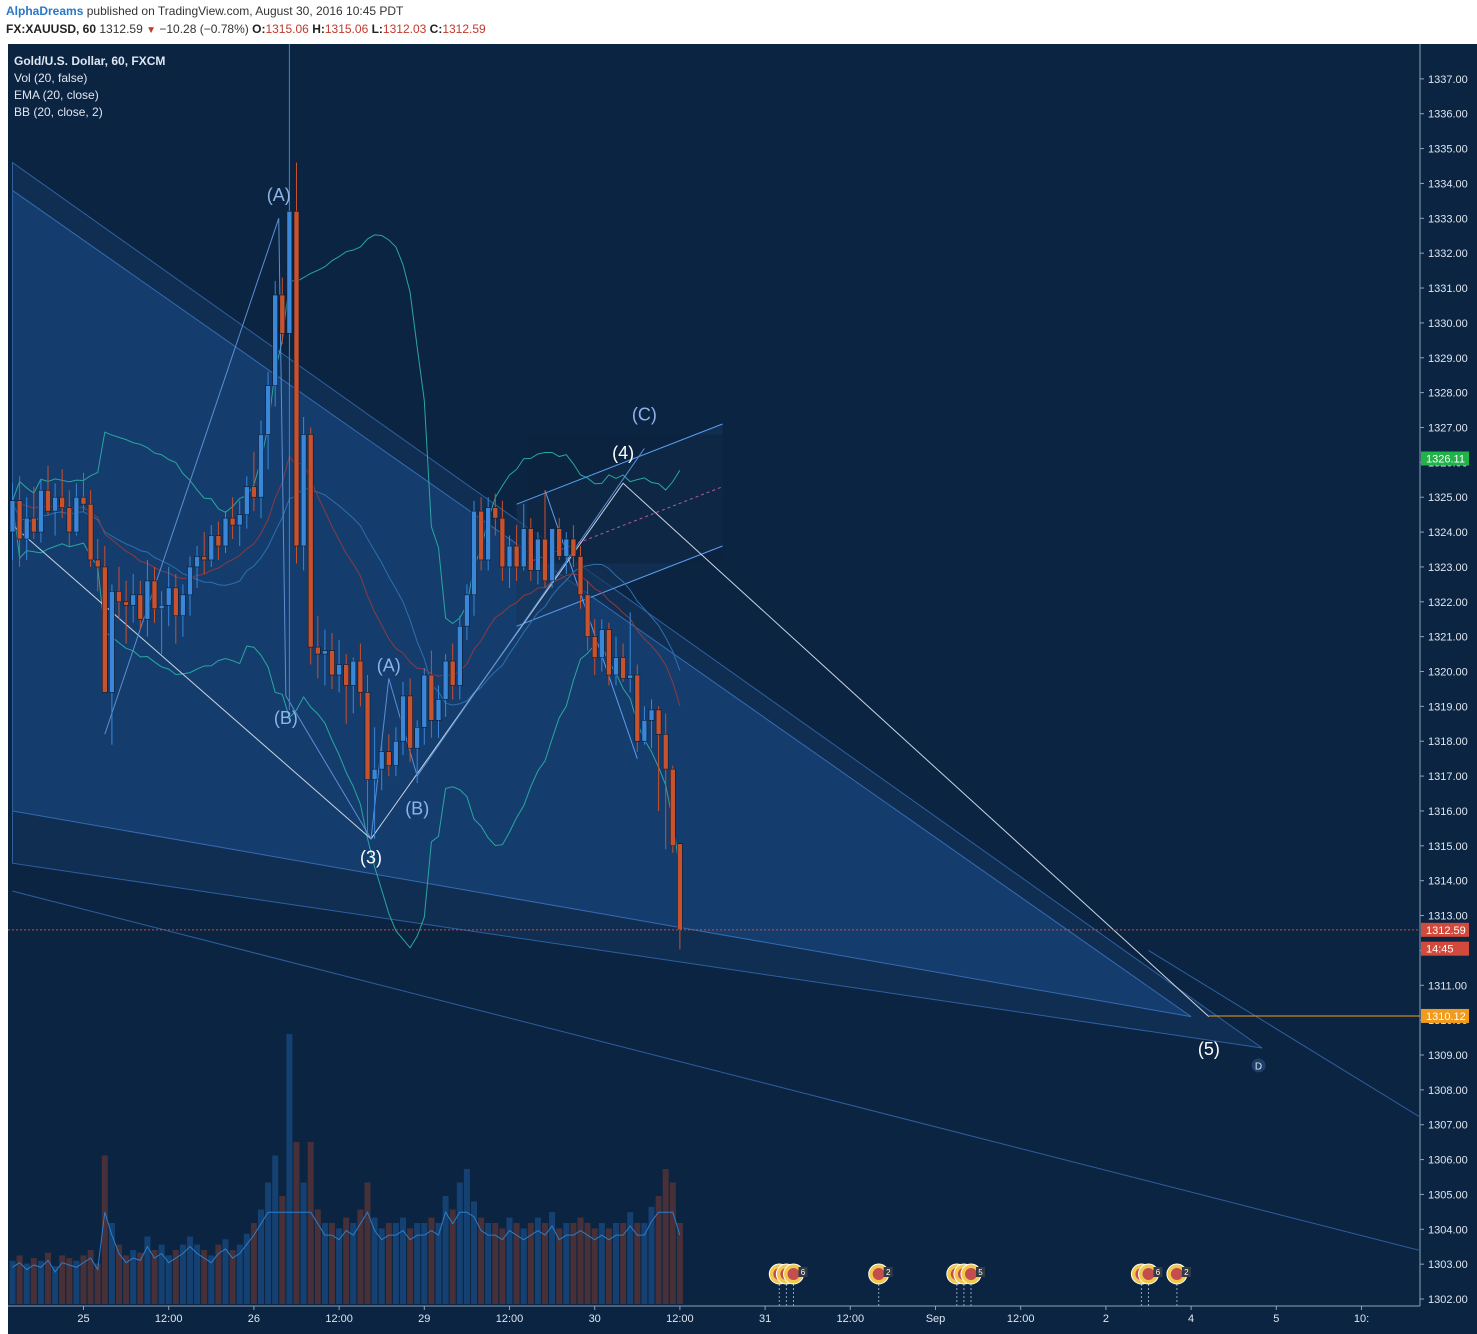 This screenshot has height=1334, width=1477. Describe the element at coordinates (151, 30) in the screenshot. I see `down-triangle-icon: ▼` at that location.